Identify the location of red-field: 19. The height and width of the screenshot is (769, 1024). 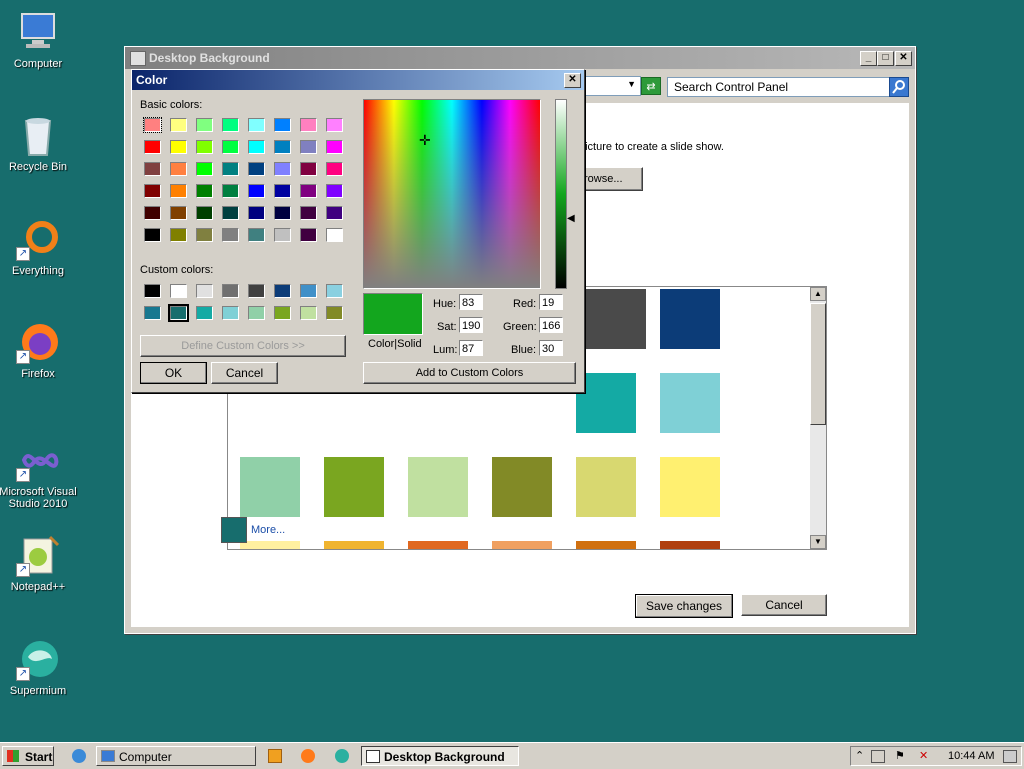
(551, 302).